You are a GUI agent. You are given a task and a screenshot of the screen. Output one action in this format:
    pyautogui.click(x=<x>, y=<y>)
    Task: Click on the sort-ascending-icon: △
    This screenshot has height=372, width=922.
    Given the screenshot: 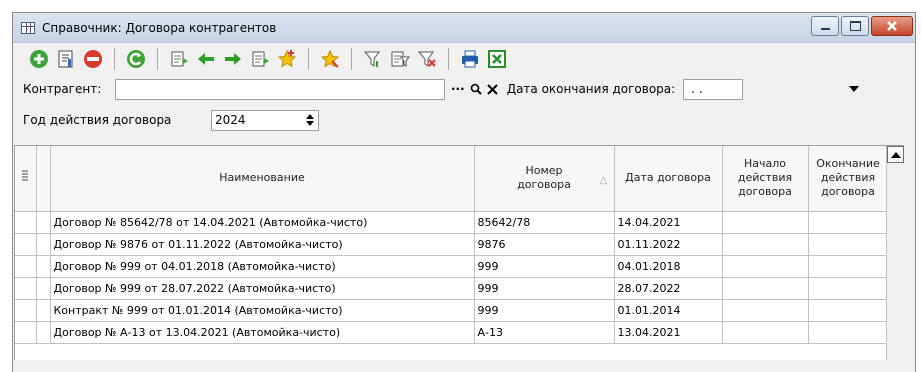 What is the action you would take?
    pyautogui.click(x=603, y=180)
    